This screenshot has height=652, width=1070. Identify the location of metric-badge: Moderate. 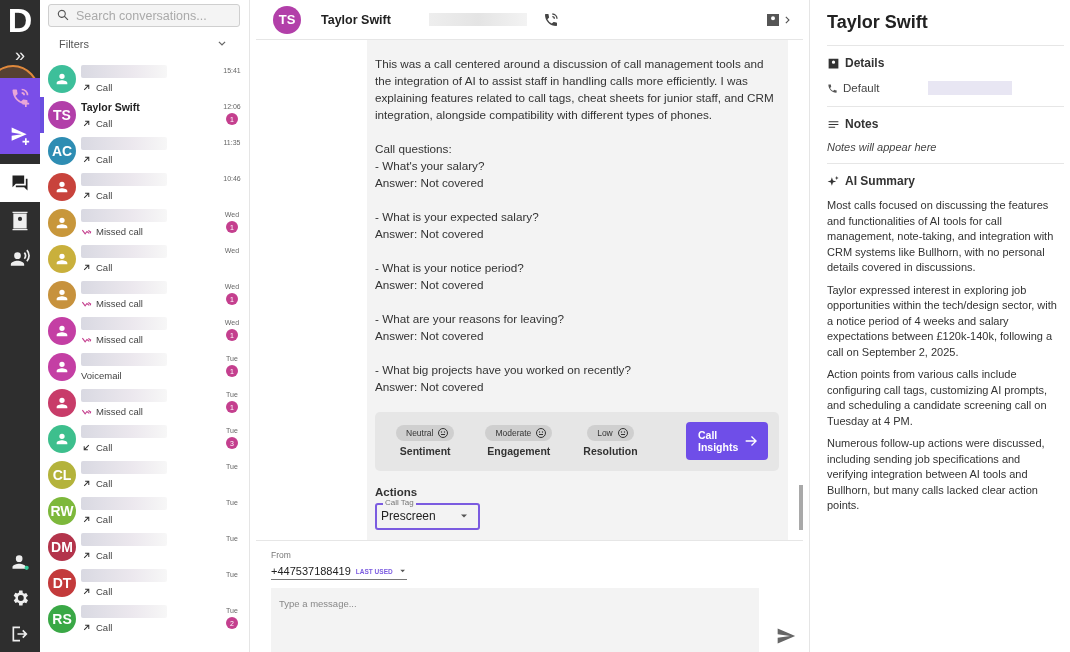
(519, 433).